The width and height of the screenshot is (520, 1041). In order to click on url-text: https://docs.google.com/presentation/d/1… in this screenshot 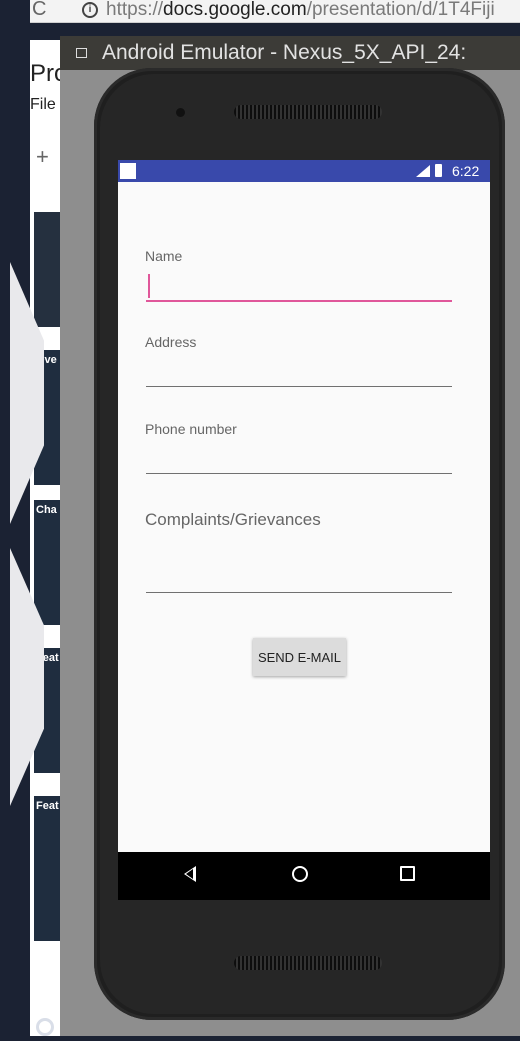, I will do `click(300, 10)`.